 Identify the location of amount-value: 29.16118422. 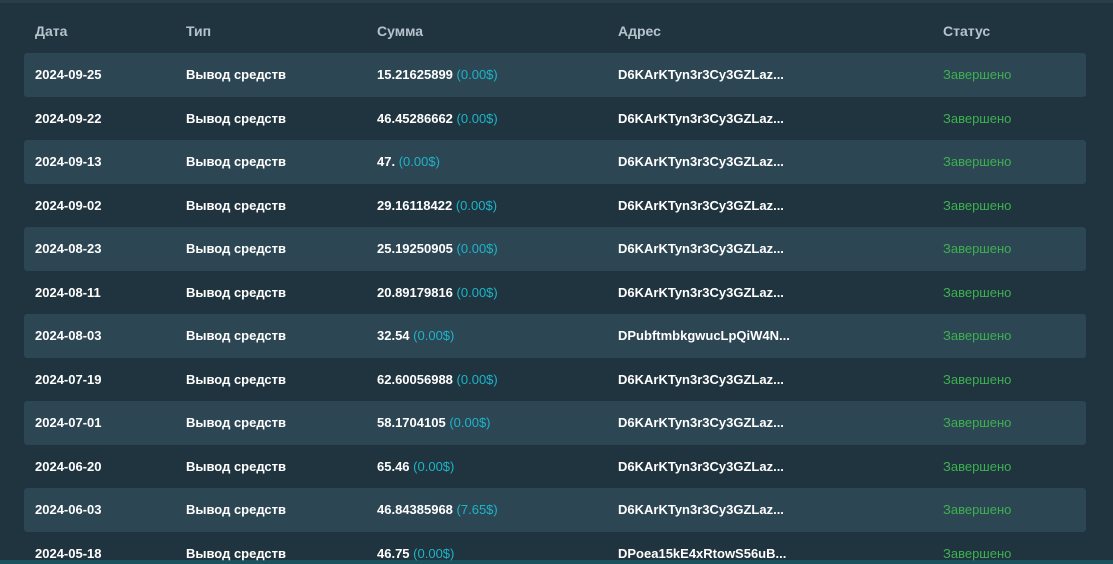
(415, 205).